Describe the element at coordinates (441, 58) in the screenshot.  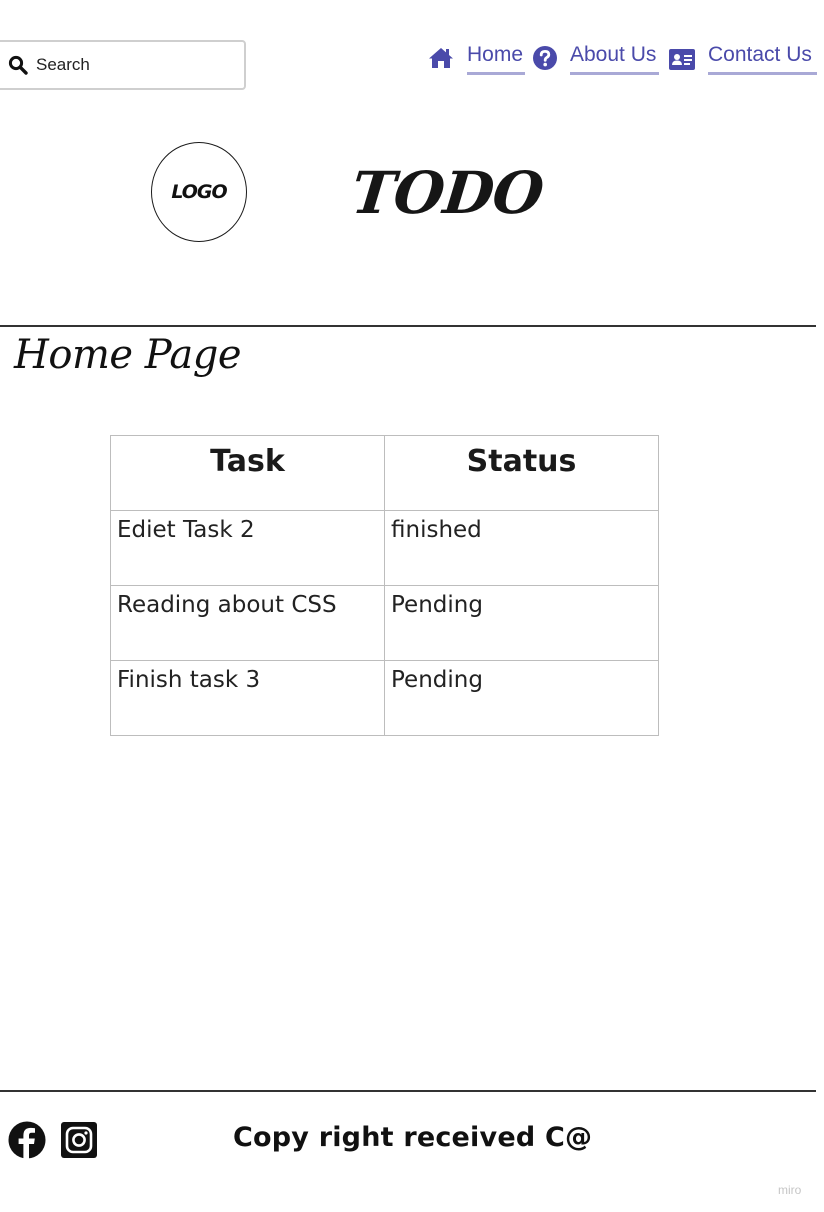
I see `home-icon` at that location.